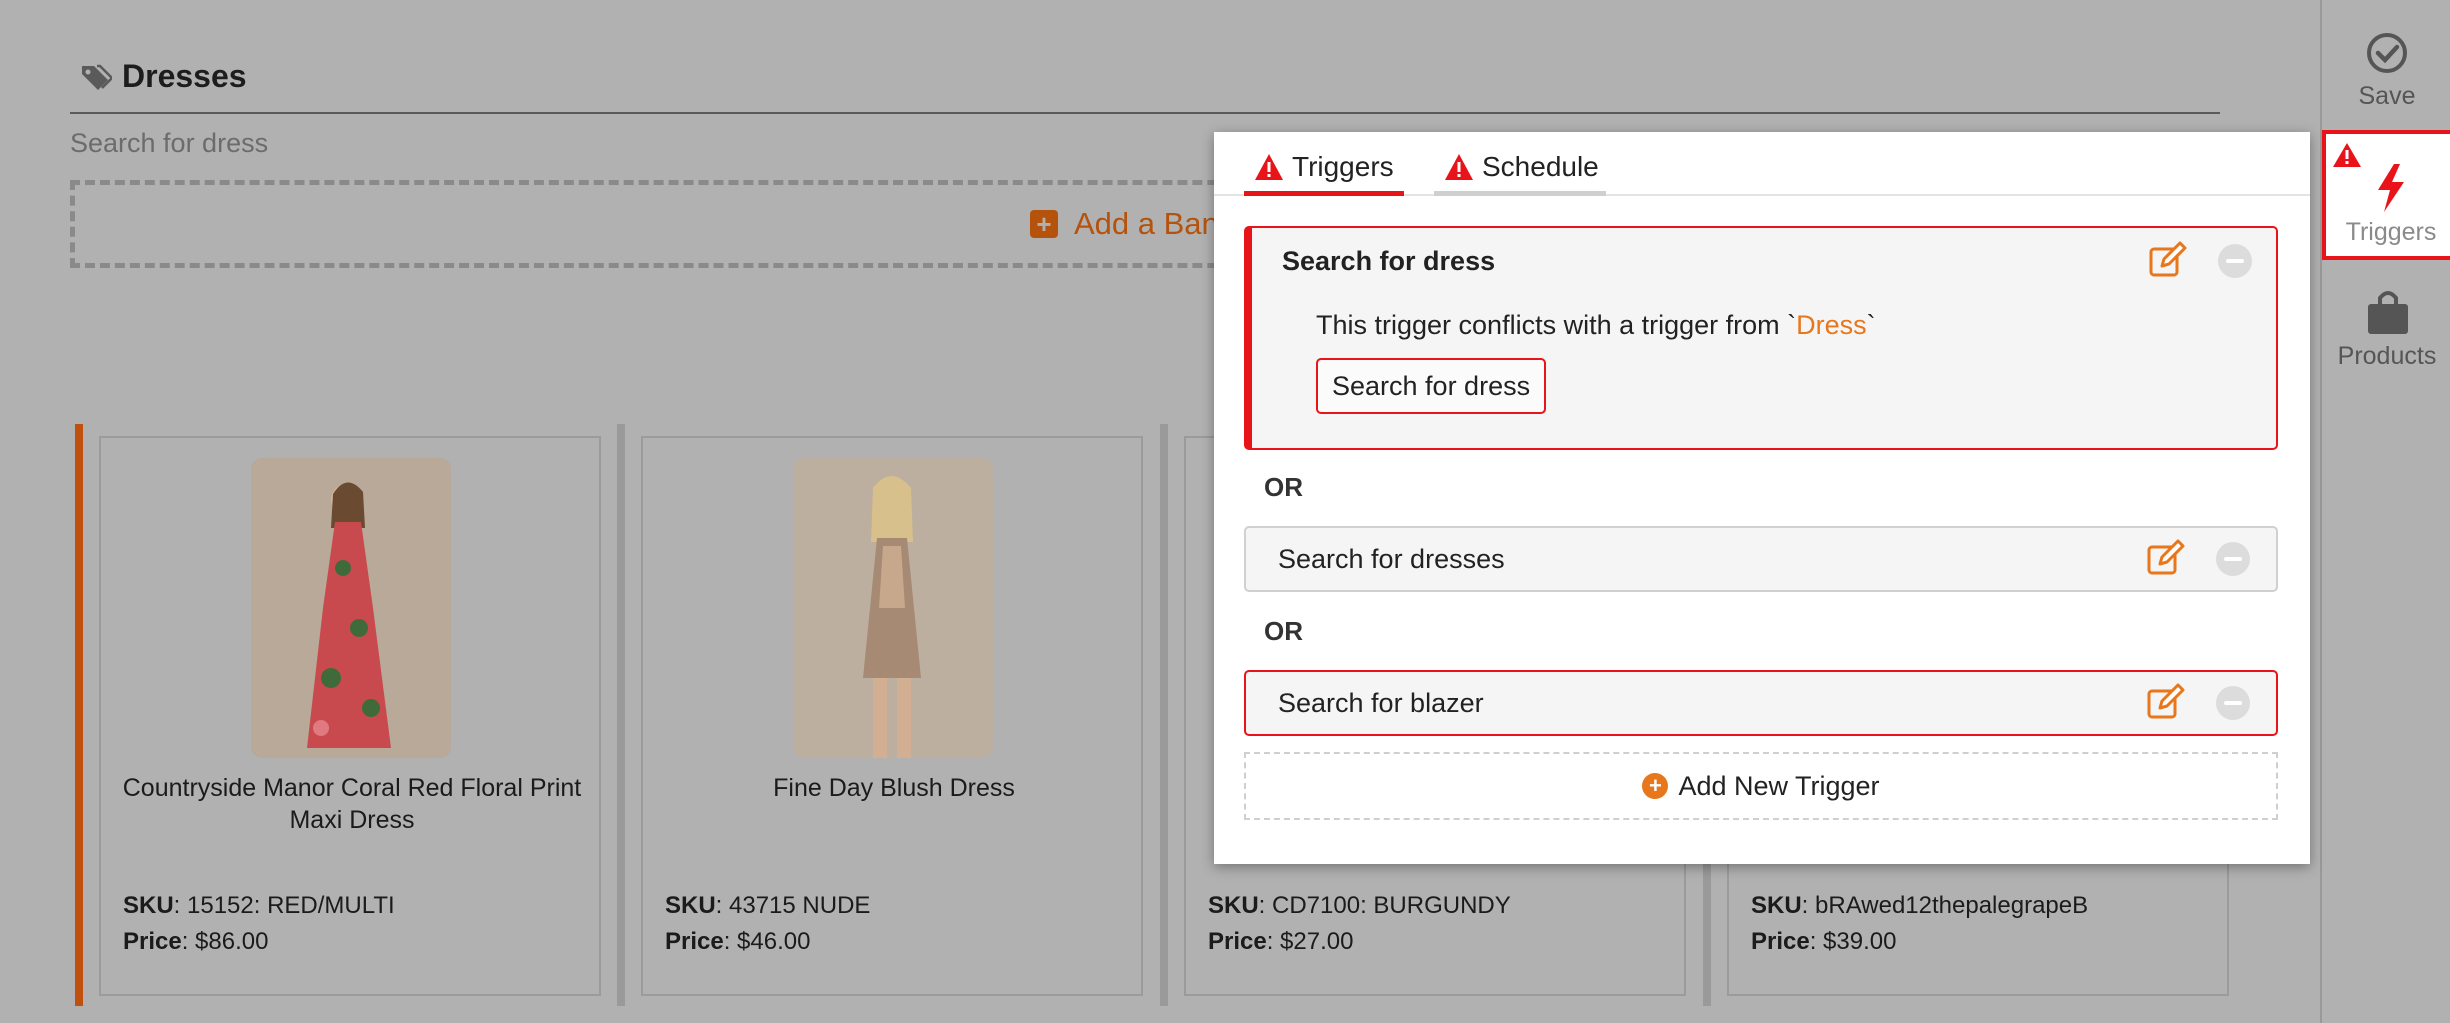 This screenshot has height=1023, width=2450. I want to click on right-toolbar: Save Triggers Products, so click(2385, 511).